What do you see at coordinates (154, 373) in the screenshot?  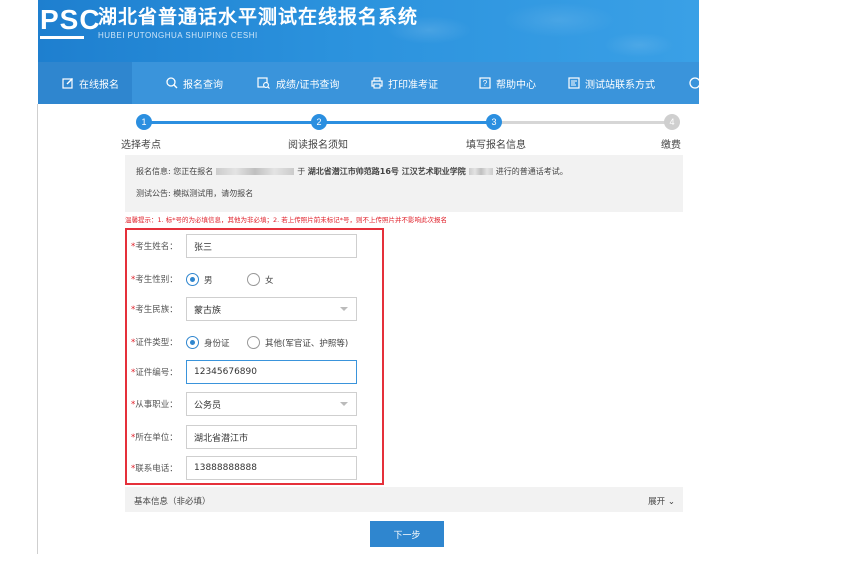 I see `idnum-label: *证件编号：` at bounding box center [154, 373].